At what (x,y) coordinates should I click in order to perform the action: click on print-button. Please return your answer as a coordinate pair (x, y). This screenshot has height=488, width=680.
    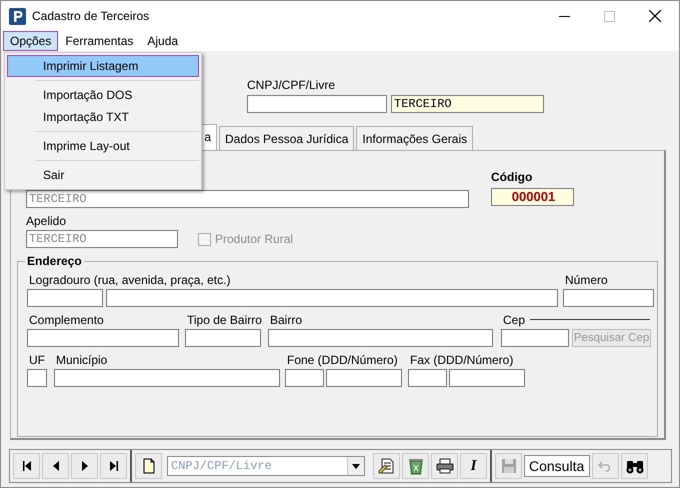
    Looking at the image, I should click on (444, 466).